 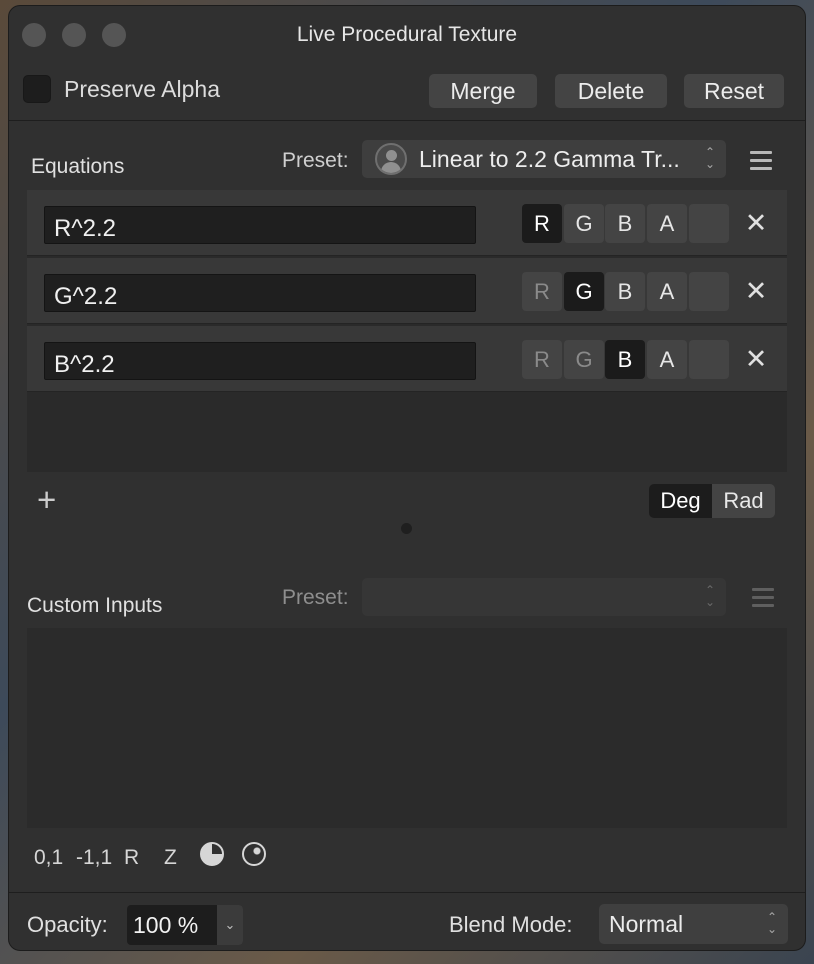 I want to click on blend-mode-select: Normal ⌃ ⌄, so click(x=693, y=924).